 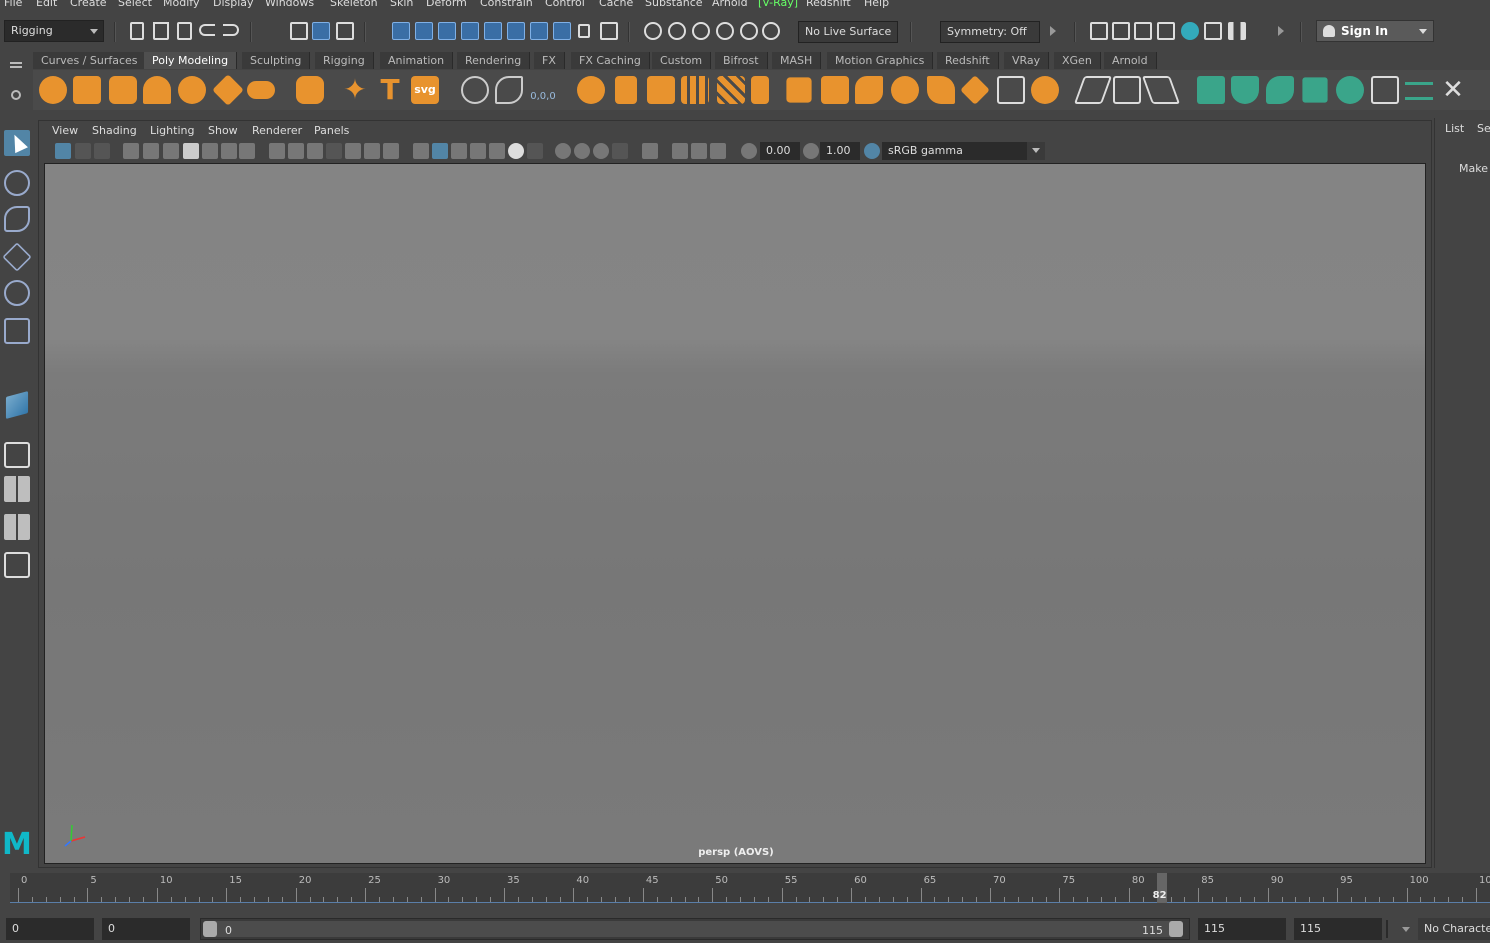 What do you see at coordinates (247, 151) in the screenshot?
I see `resolution-gate-icon` at bounding box center [247, 151].